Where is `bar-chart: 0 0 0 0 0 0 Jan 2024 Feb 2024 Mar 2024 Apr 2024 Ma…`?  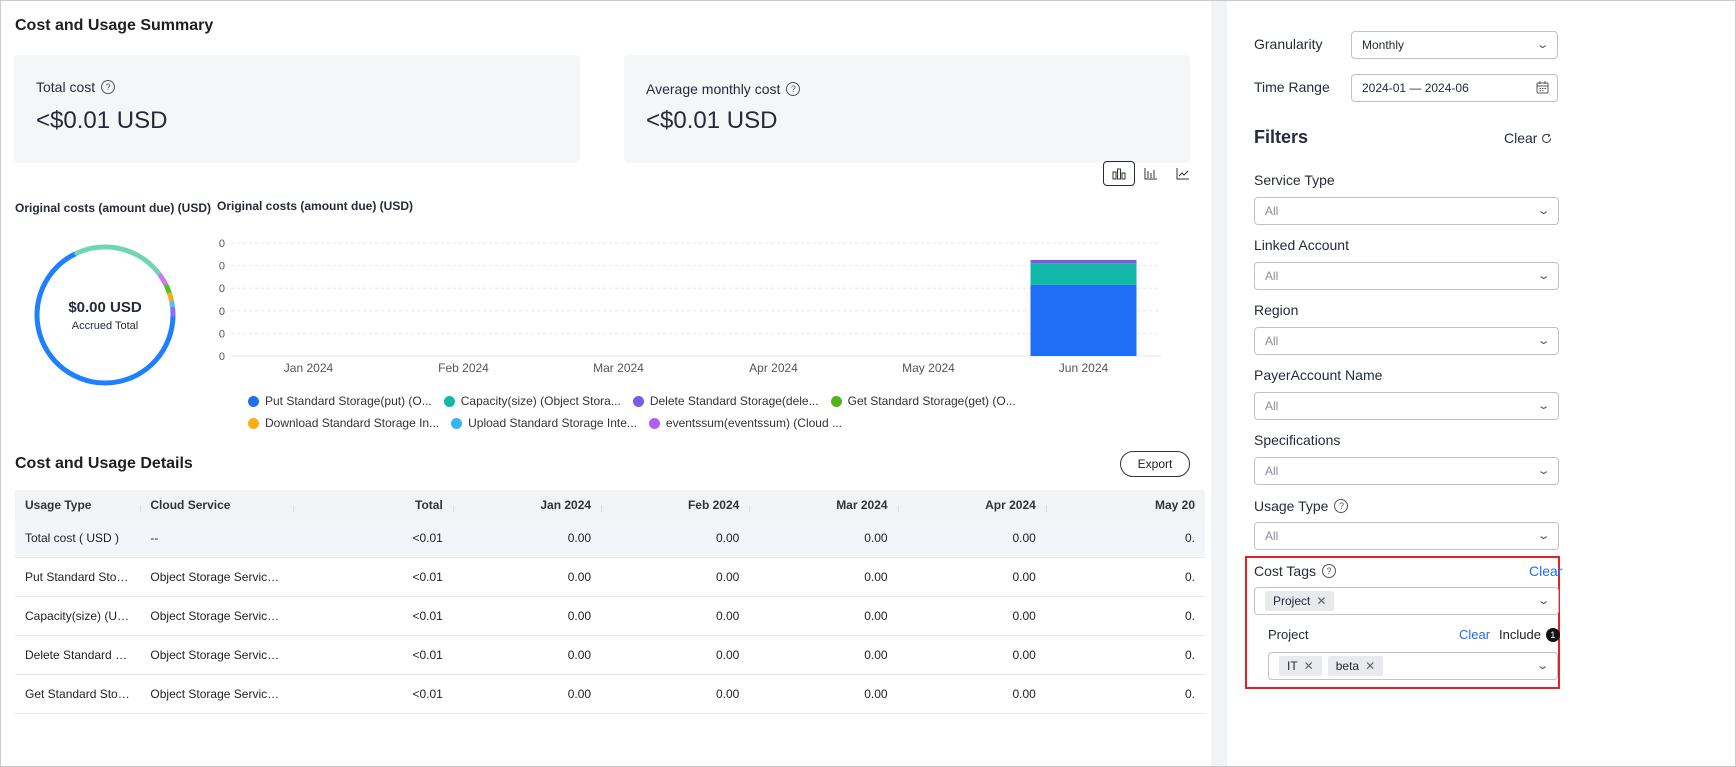 bar-chart: 0 0 0 0 0 0 Jan 2024 Feb 2024 Mar 2024 Apr 2024 Ma… is located at coordinates (690, 306).